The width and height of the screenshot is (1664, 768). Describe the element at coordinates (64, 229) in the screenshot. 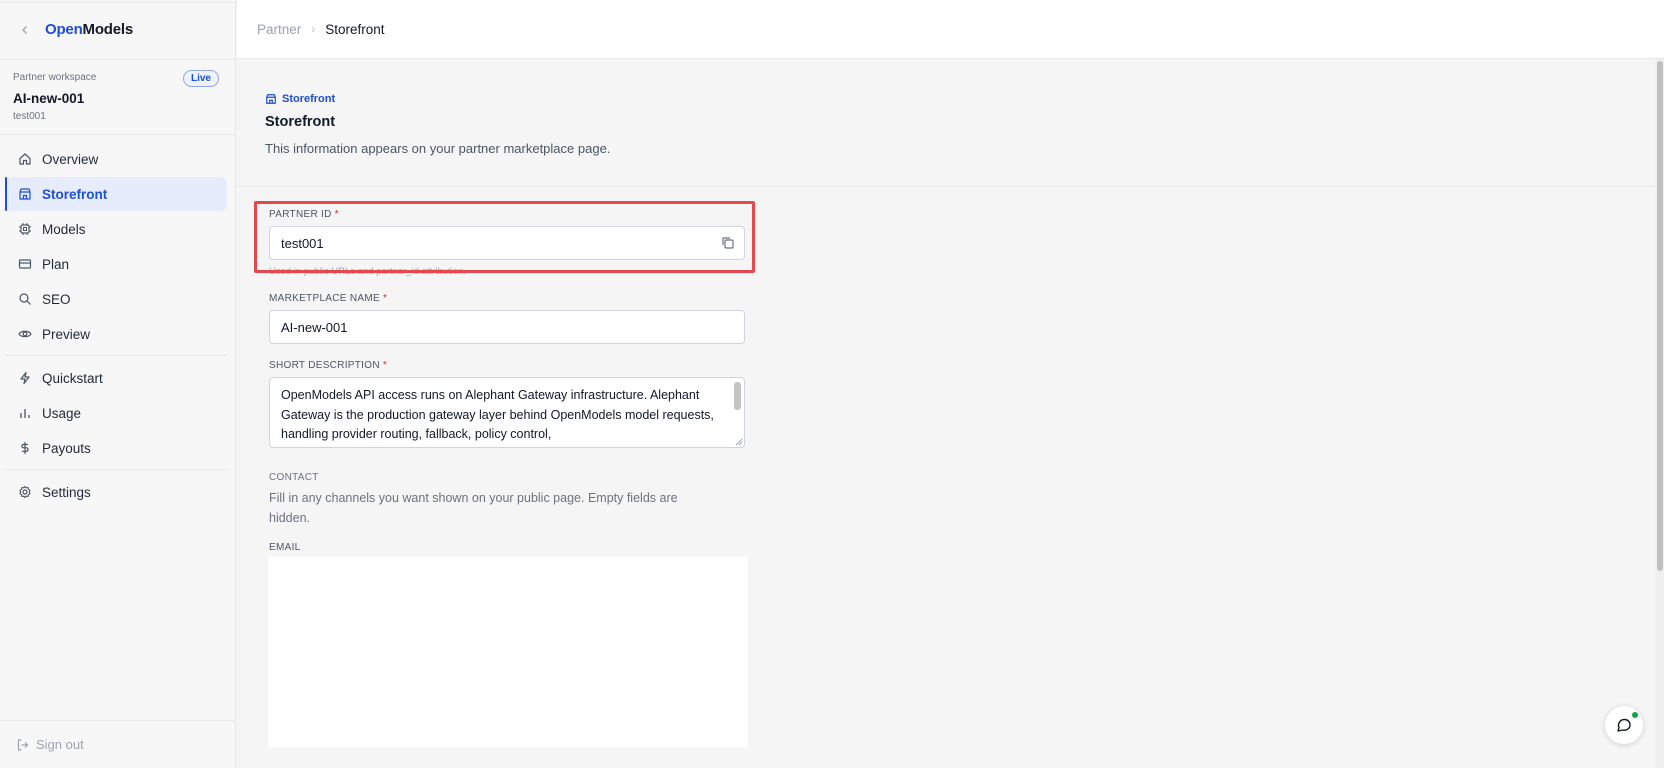

I see `sidebar-item-label: Models` at that location.